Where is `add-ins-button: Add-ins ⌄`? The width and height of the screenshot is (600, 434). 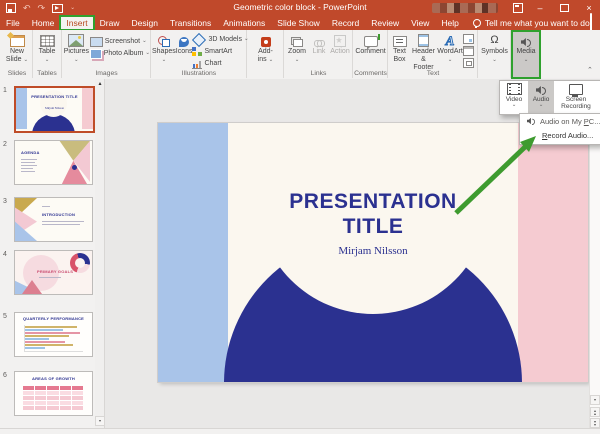 add-ins-button: Add-ins ⌄ is located at coordinates (265, 47).